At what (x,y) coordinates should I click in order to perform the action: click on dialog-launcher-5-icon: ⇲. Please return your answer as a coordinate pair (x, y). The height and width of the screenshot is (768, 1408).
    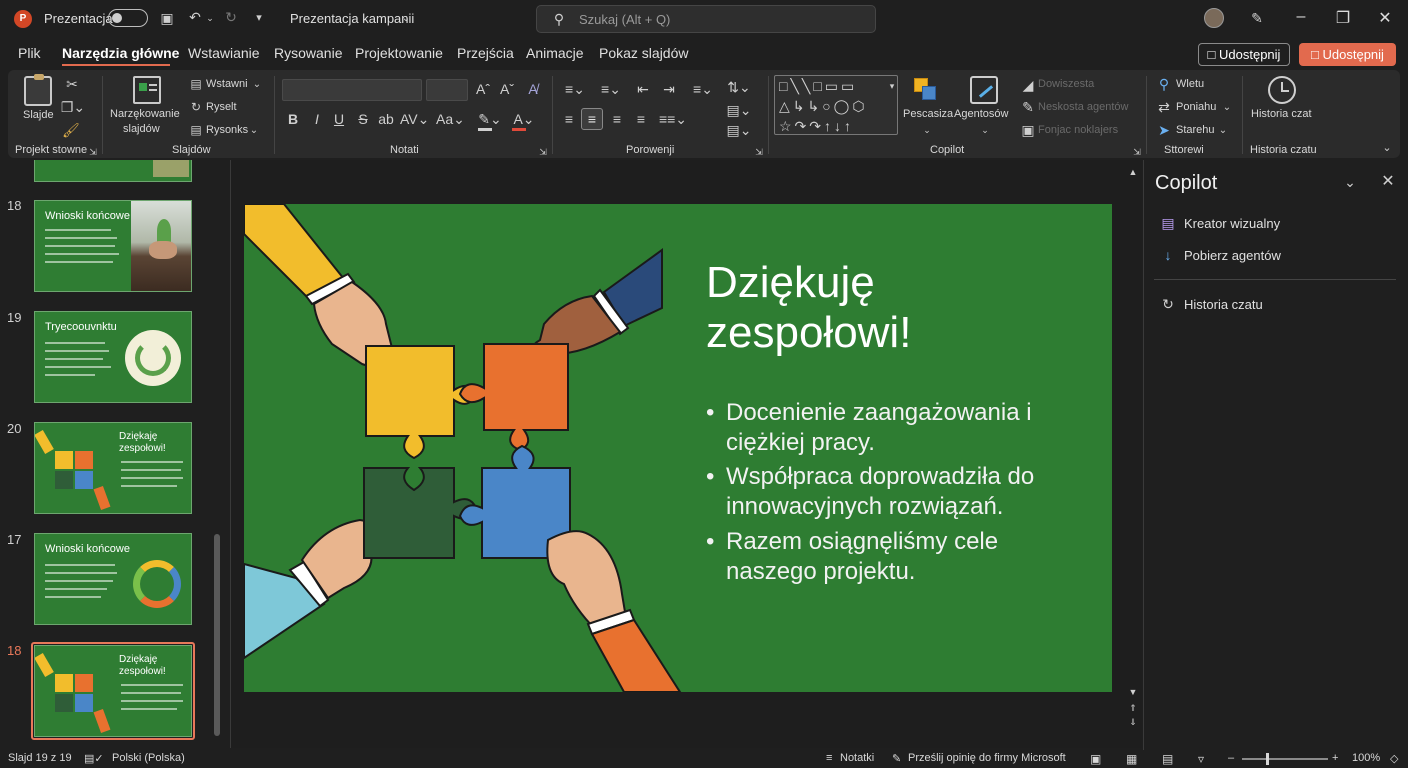
    Looking at the image, I should click on (1137, 152).